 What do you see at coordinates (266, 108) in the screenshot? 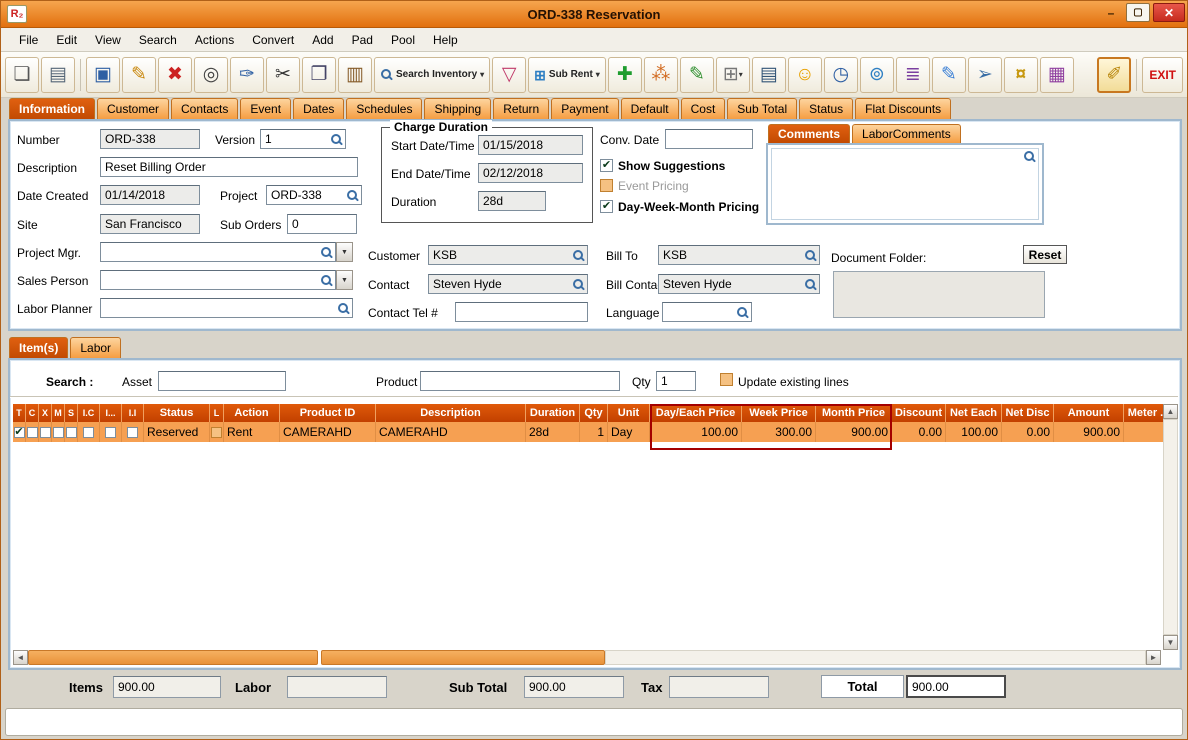
I see `tab-event: Event` at bounding box center [266, 108].